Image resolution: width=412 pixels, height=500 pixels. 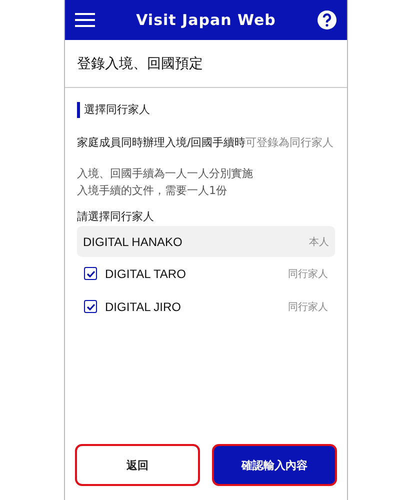 What do you see at coordinates (206, 110) in the screenshot?
I see `section-title: 選擇同行家人` at bounding box center [206, 110].